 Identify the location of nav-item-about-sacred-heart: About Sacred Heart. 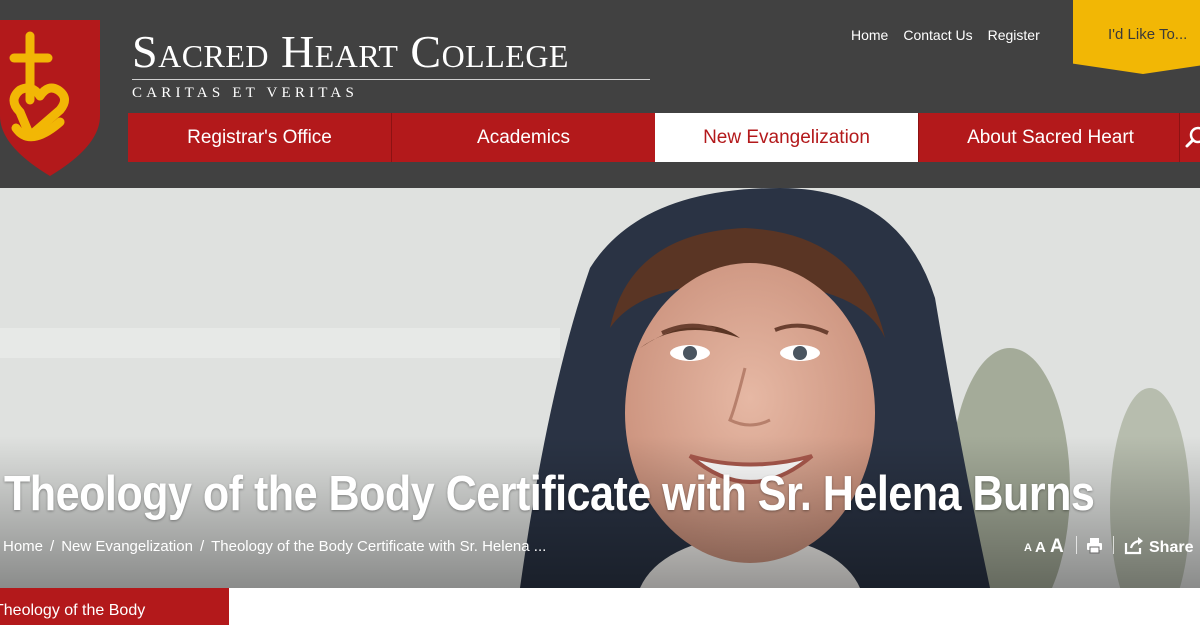
(1050, 137).